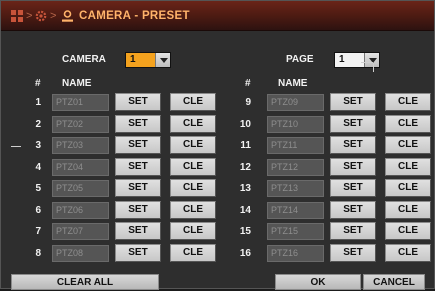  Describe the element at coordinates (248, 102) in the screenshot. I see `preset-number: 9` at that location.